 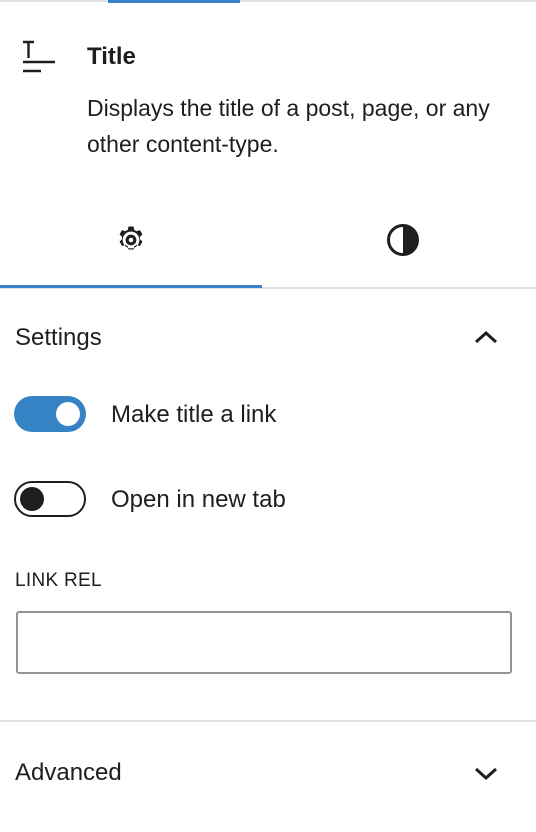 What do you see at coordinates (131, 286) in the screenshot?
I see `active-tab-indicator` at bounding box center [131, 286].